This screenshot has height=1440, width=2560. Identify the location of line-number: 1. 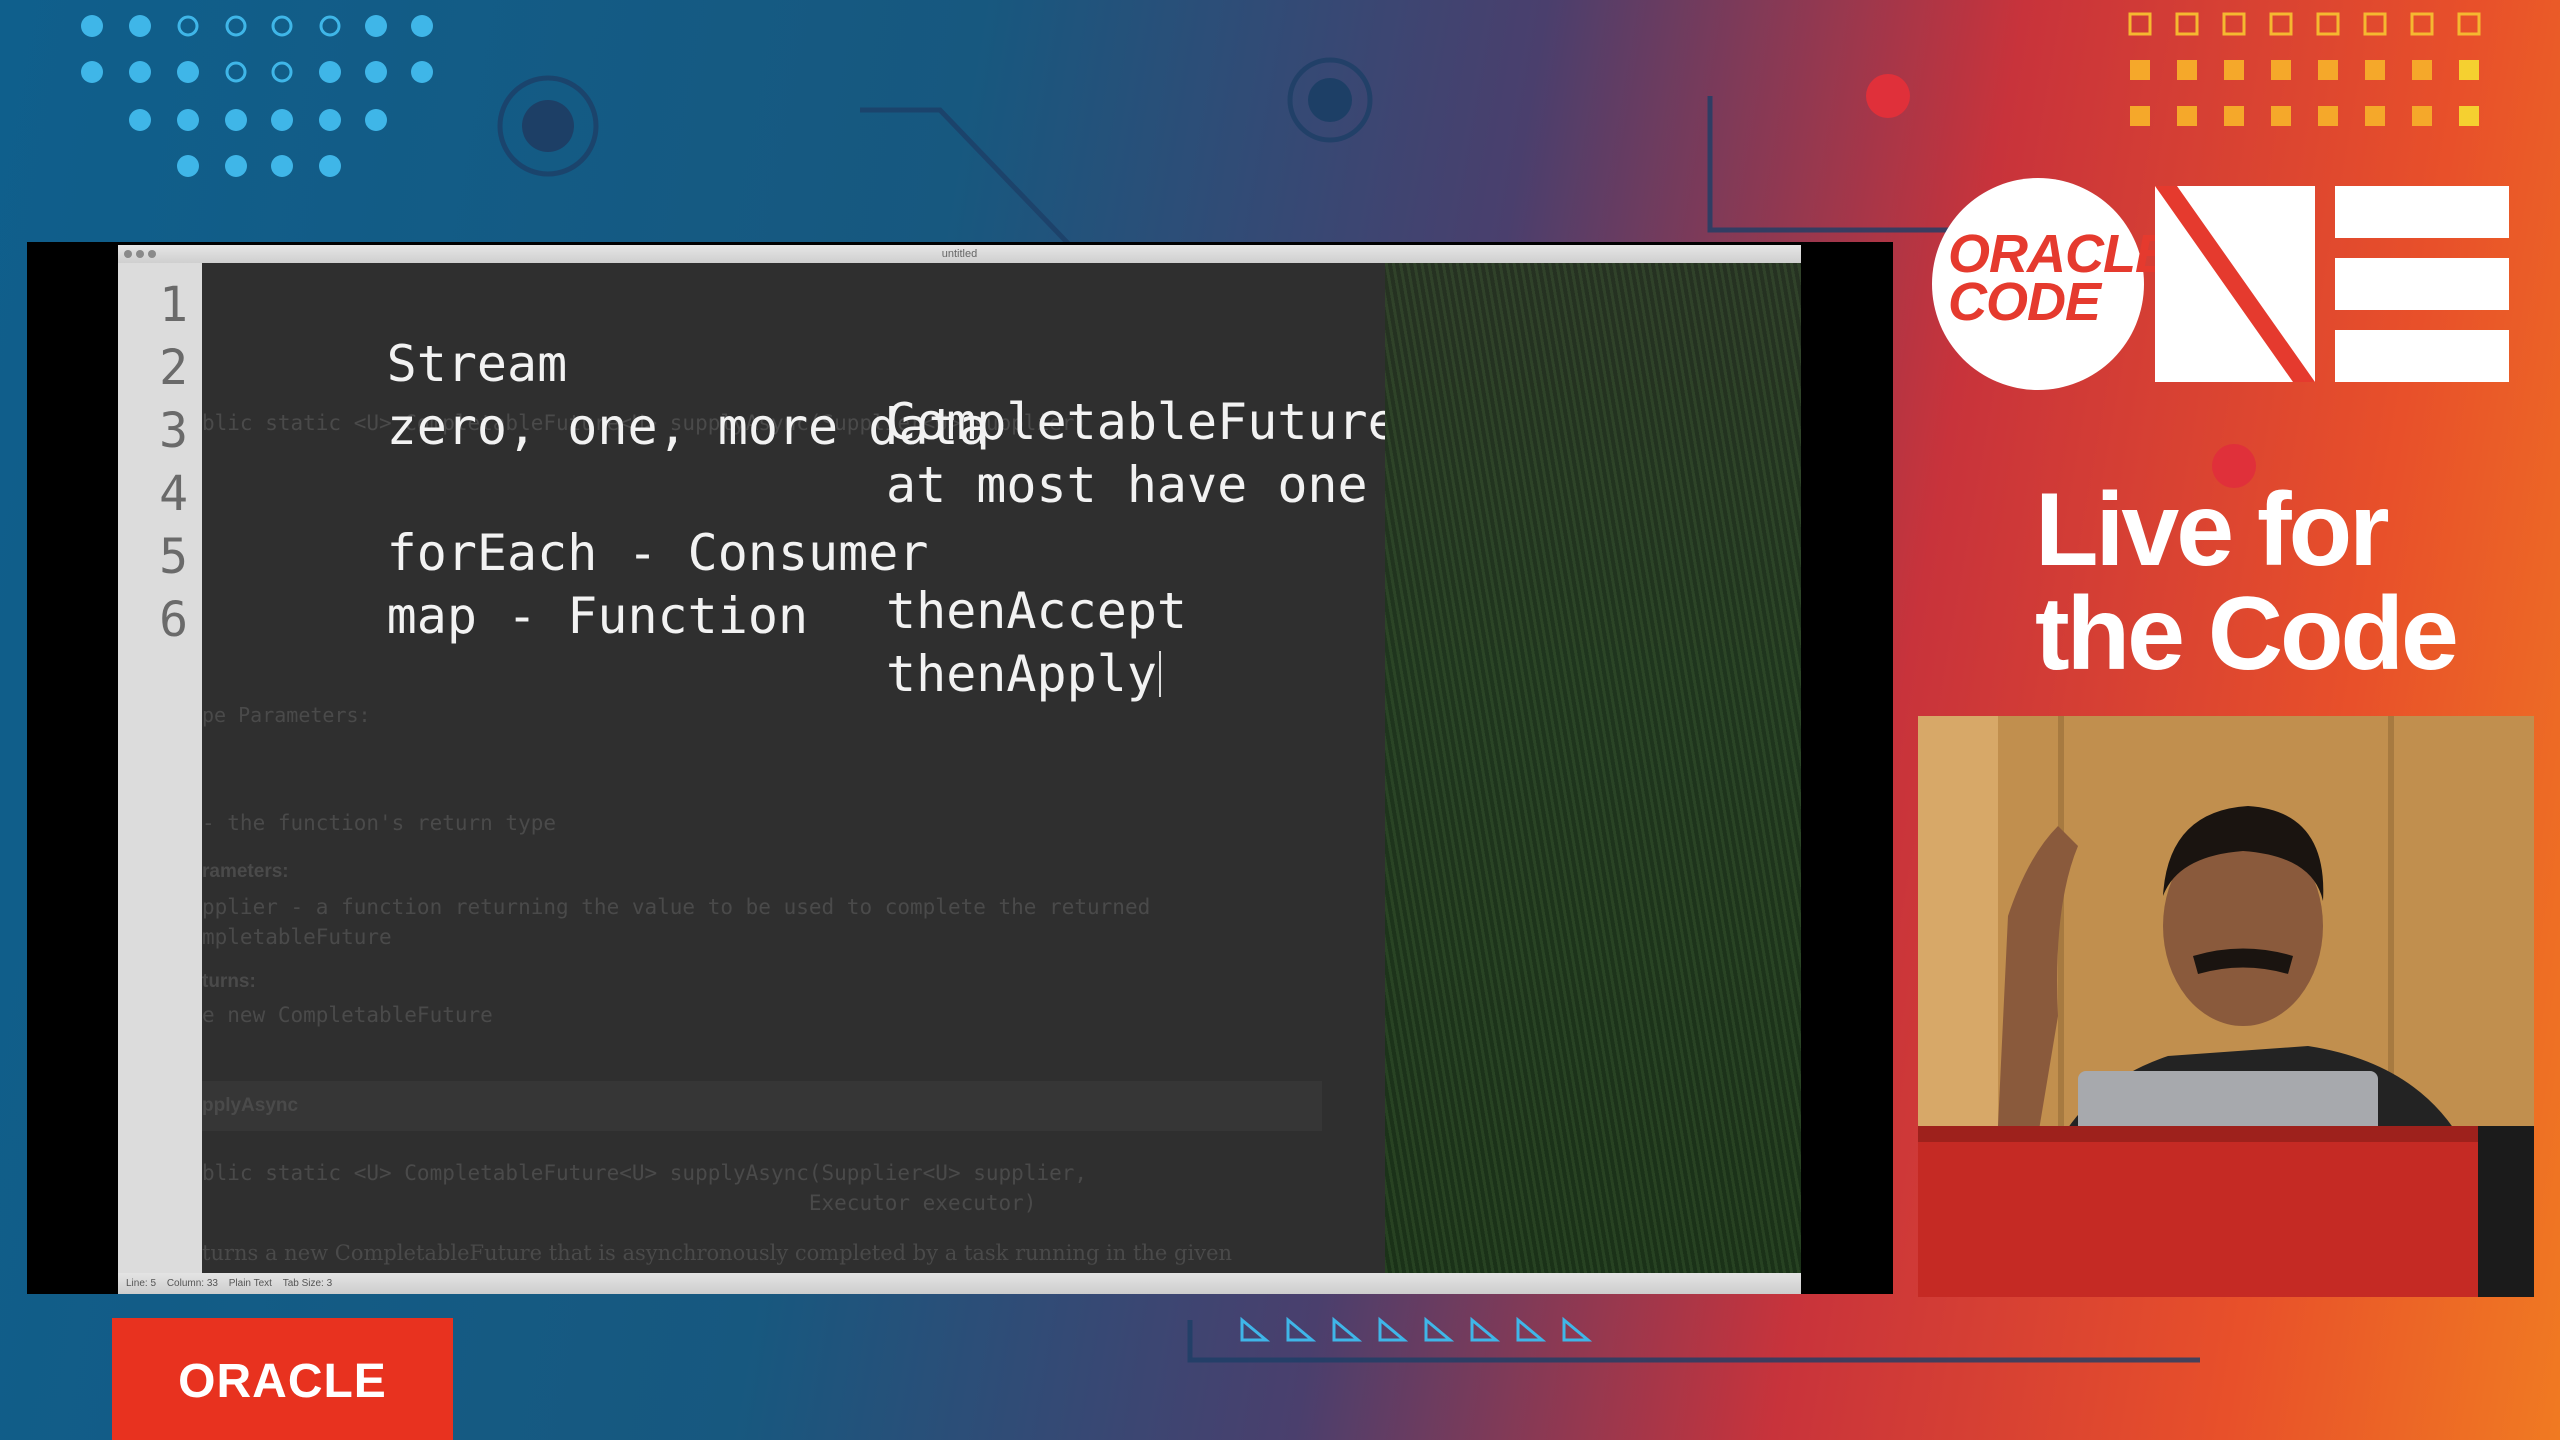
(173, 305).